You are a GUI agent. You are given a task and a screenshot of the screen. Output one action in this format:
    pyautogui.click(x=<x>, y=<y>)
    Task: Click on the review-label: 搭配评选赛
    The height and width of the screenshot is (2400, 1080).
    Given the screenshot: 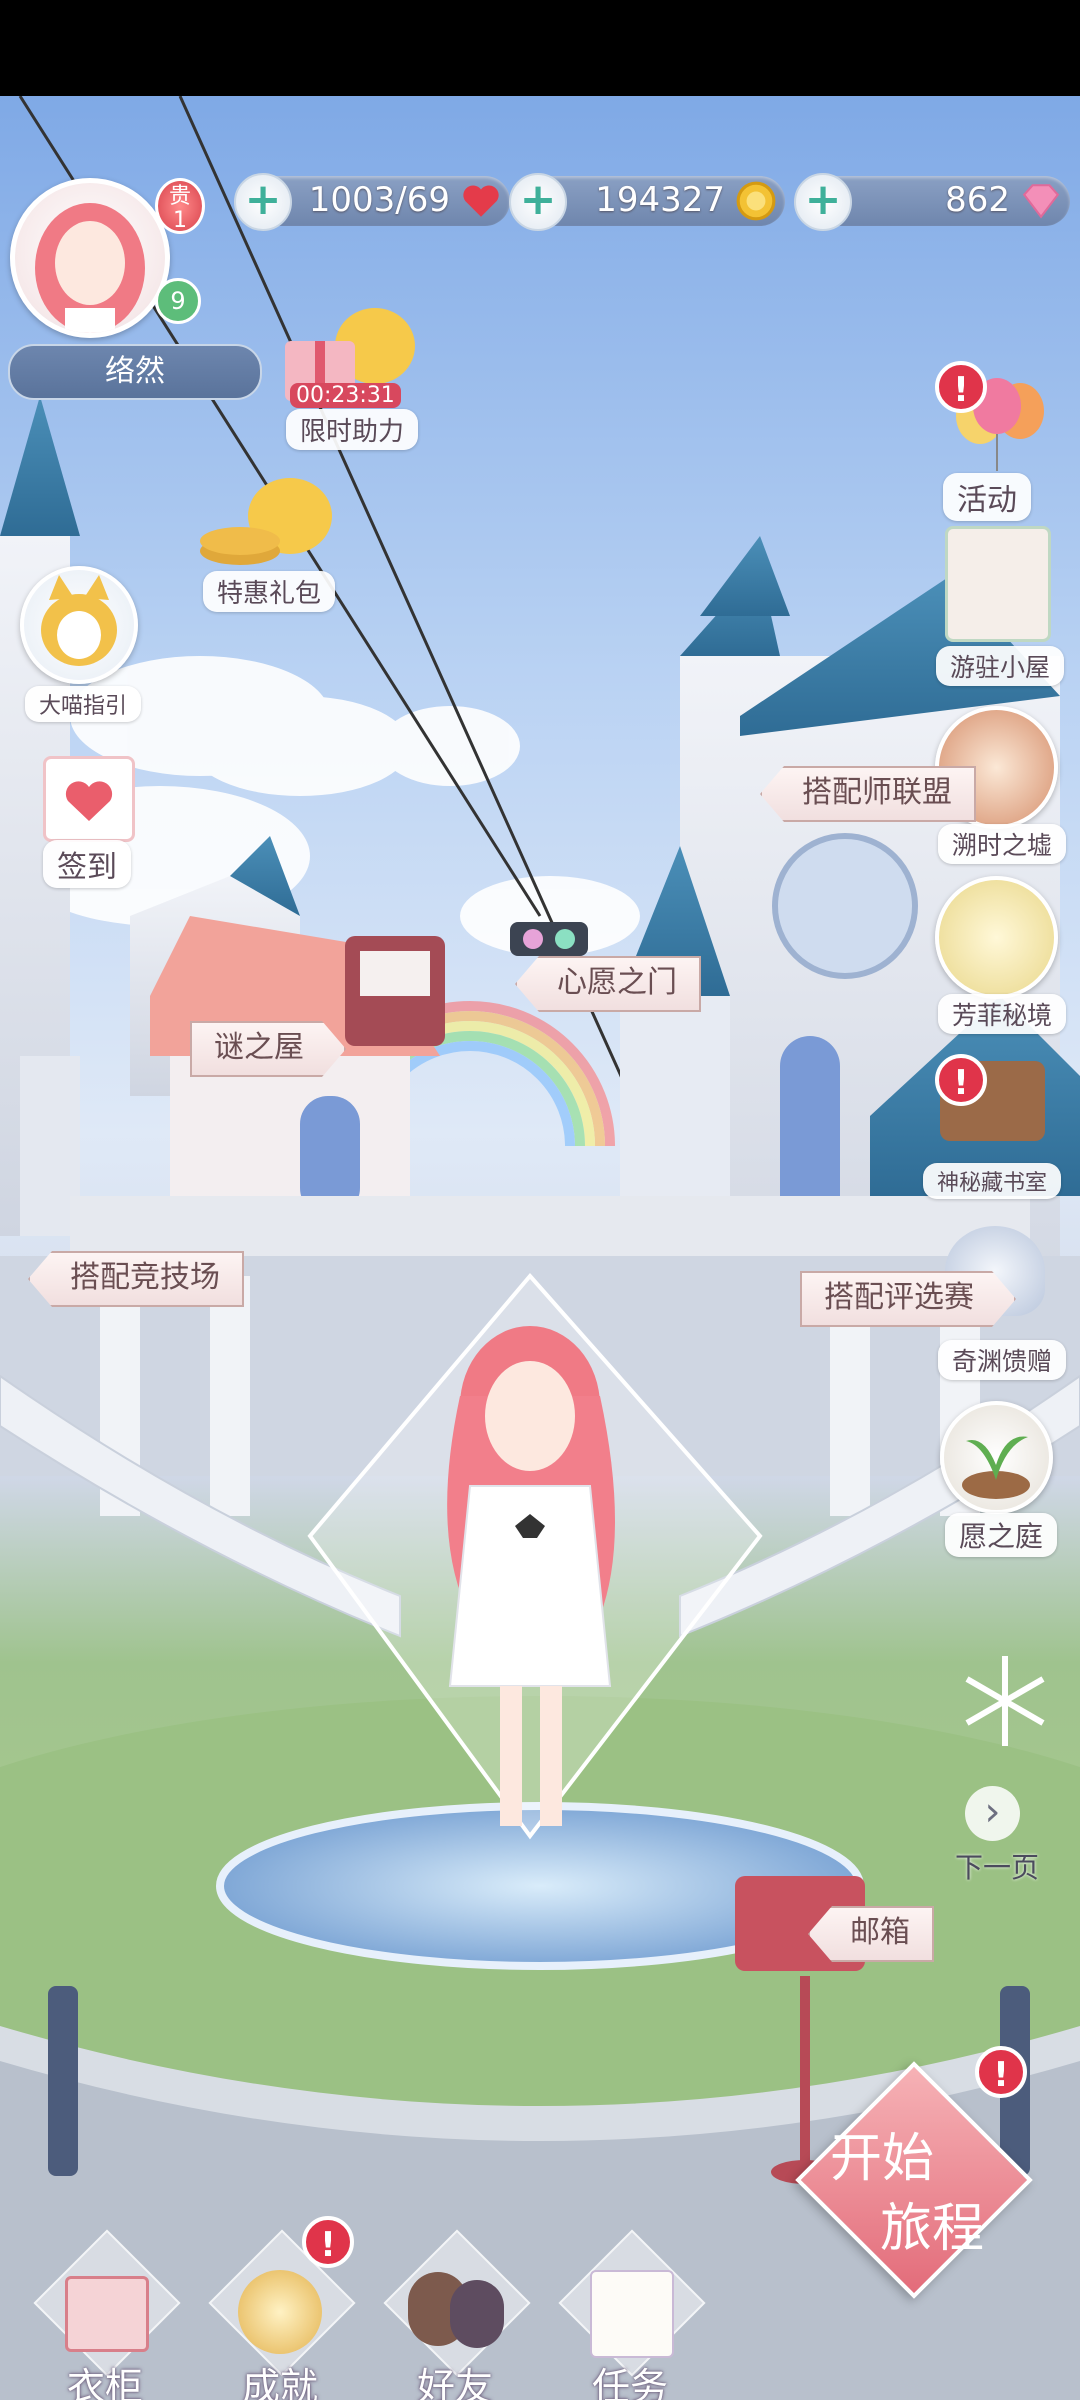 What is the action you would take?
    pyautogui.click(x=899, y=1297)
    